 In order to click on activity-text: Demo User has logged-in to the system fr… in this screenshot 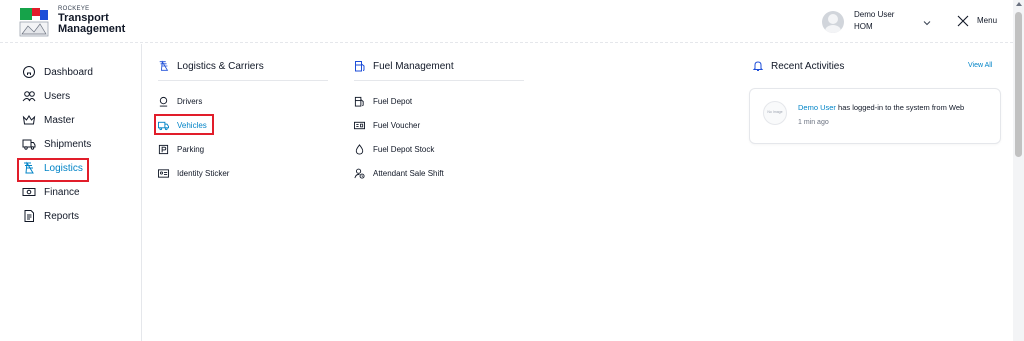, I will do `click(881, 107)`.